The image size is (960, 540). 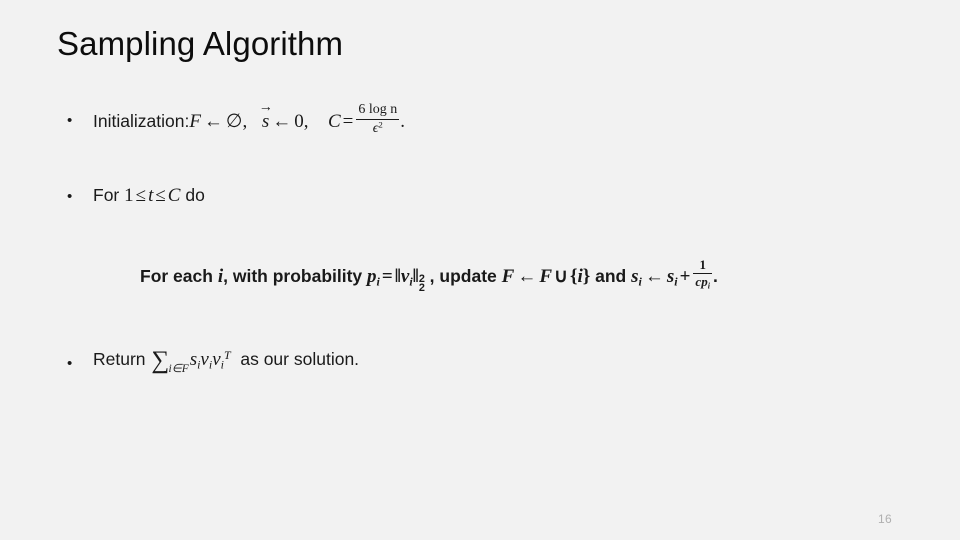 What do you see at coordinates (402, 121) in the screenshot?
I see `period-1: .` at bounding box center [402, 121].